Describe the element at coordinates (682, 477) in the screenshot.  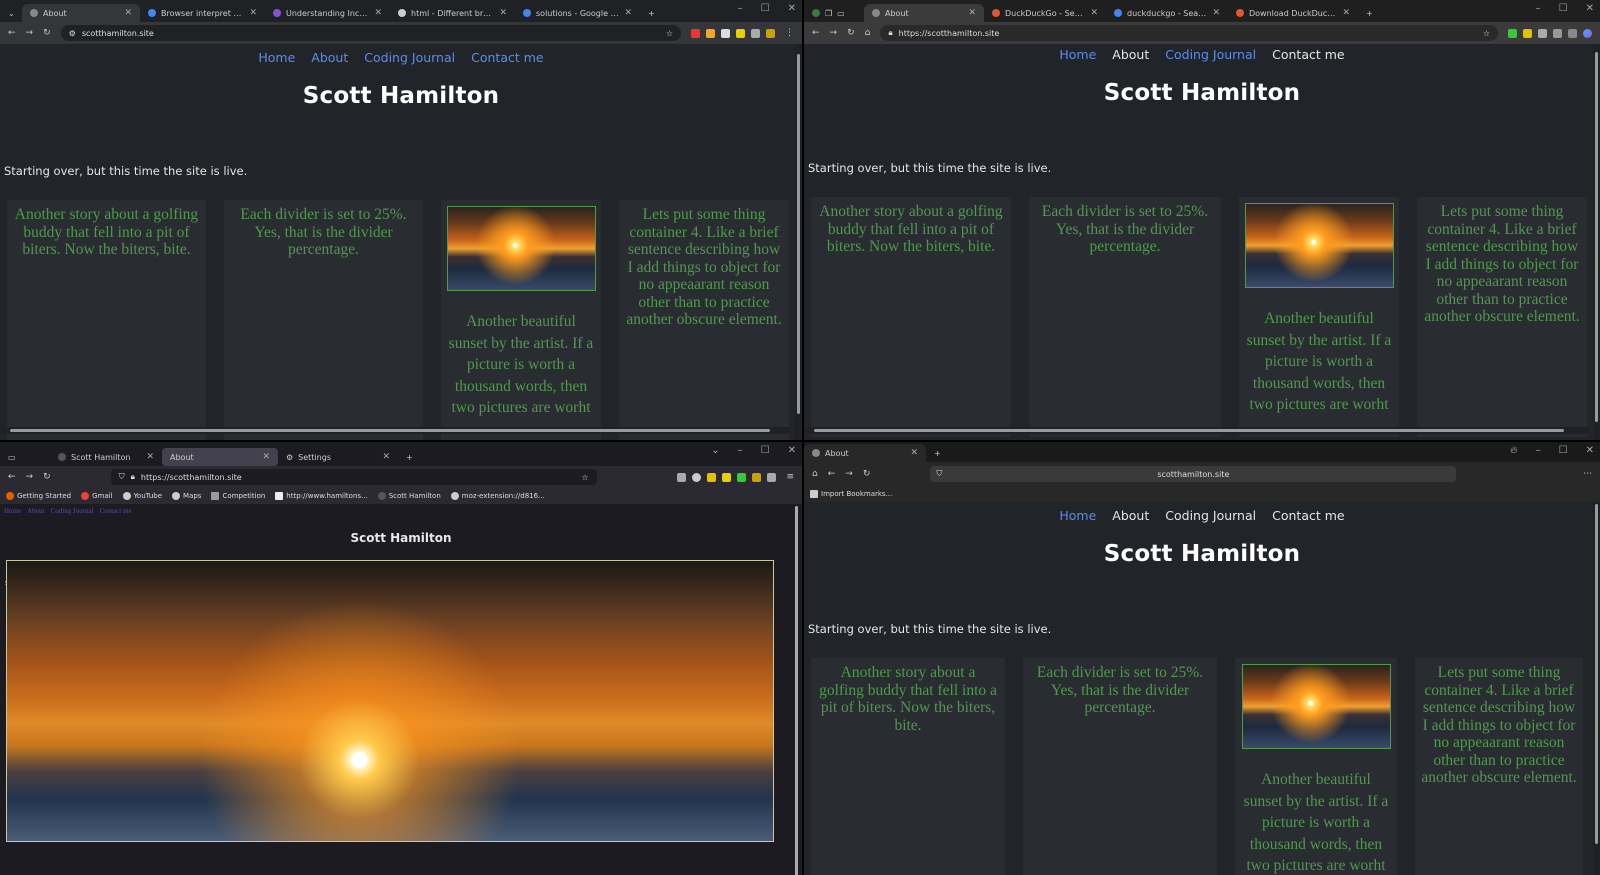
I see `pocket-icon` at that location.